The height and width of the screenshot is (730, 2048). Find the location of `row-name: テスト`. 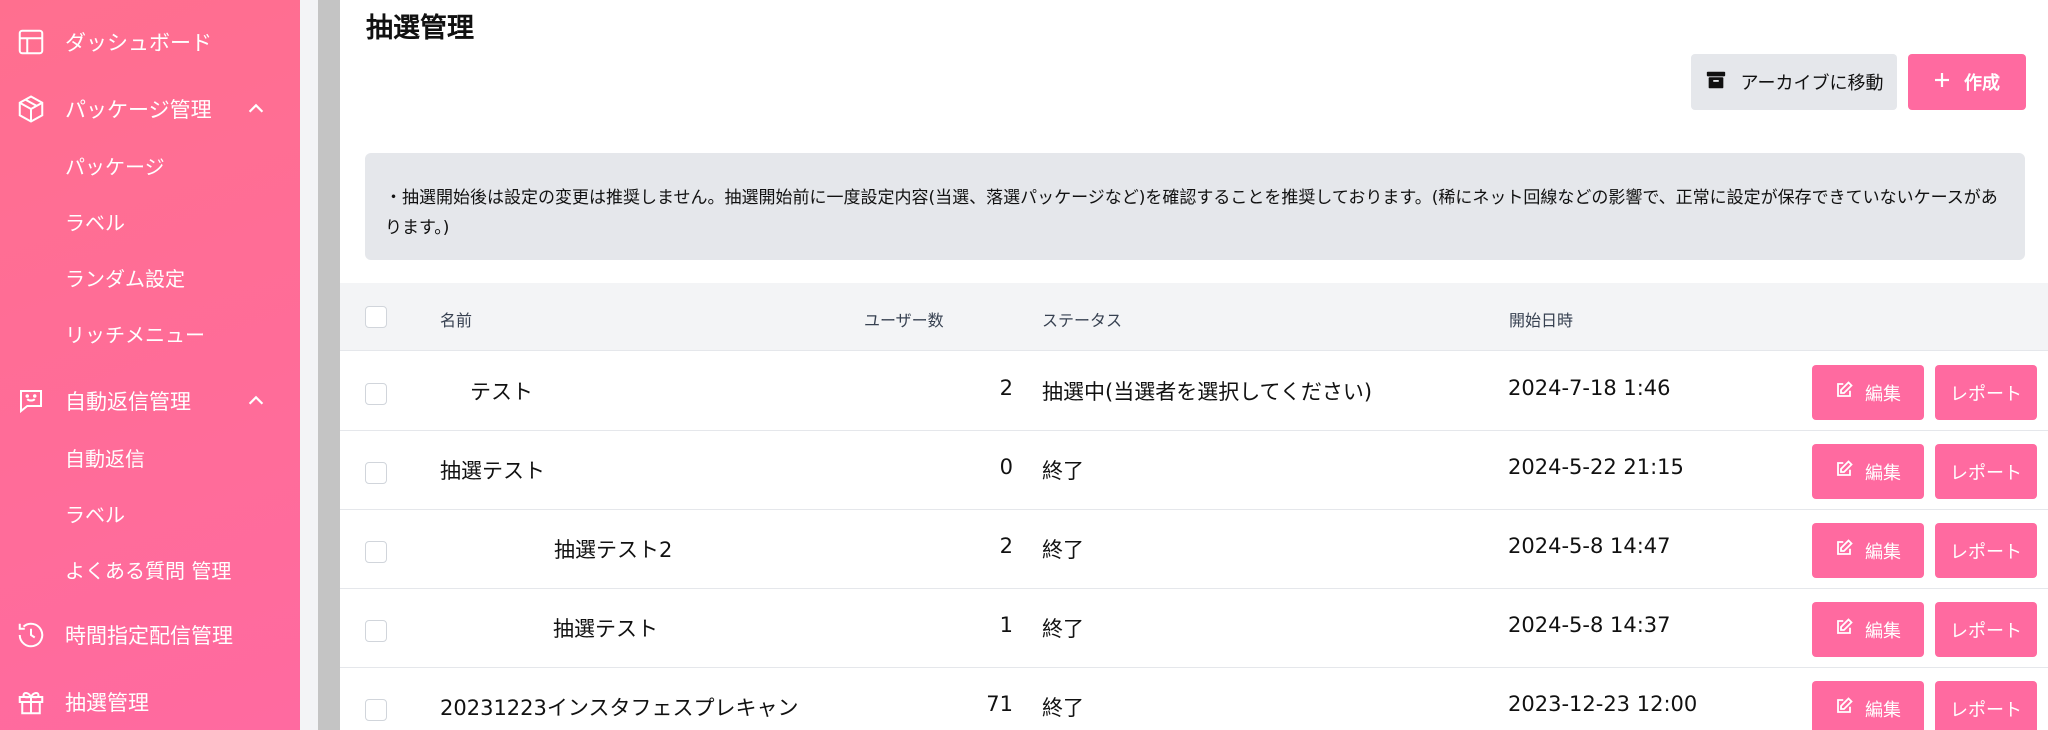

row-name: テスト is located at coordinates (501, 392).